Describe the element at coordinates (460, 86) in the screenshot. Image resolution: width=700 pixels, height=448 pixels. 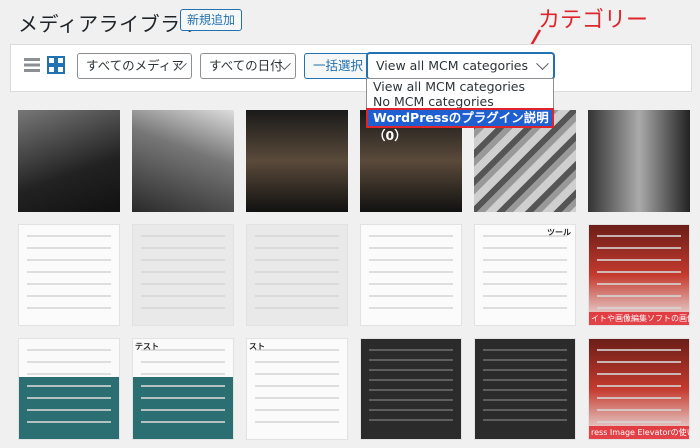
I see `dropdown-option-all: View all MCM categories` at that location.